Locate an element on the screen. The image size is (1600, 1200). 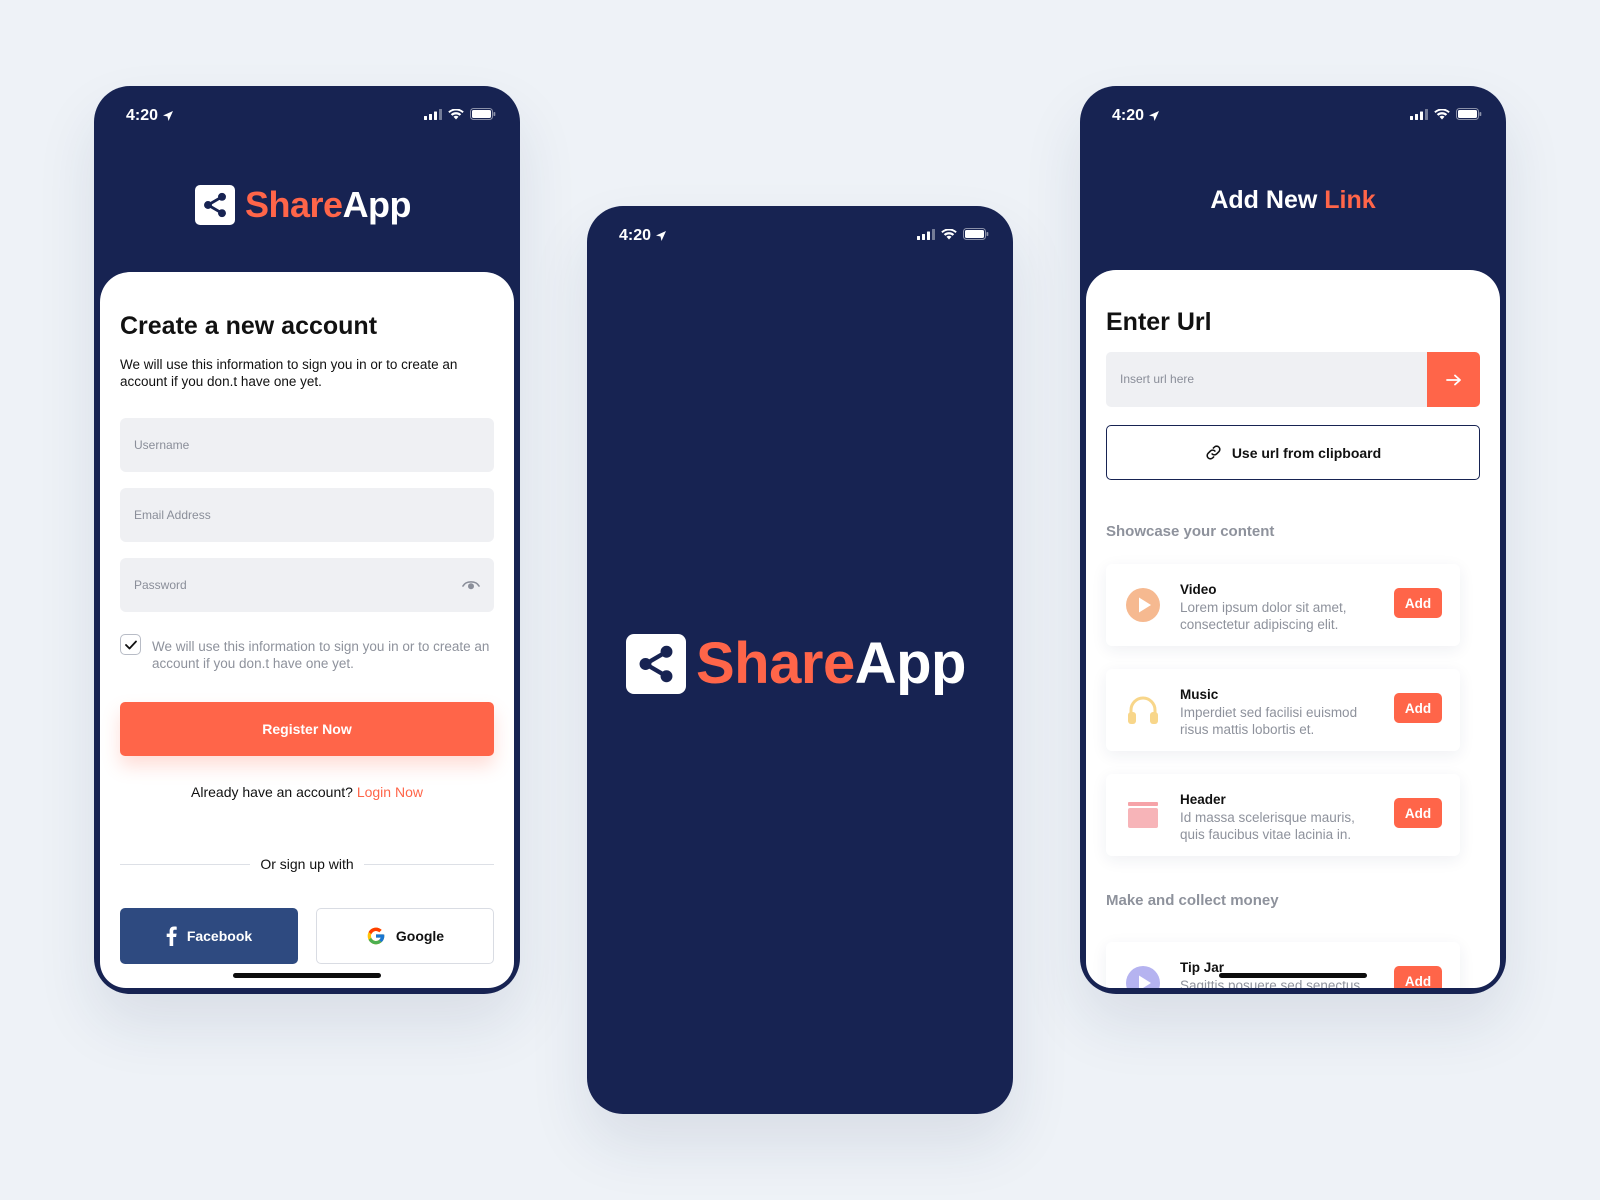
submit-url-button is located at coordinates (1453, 379).